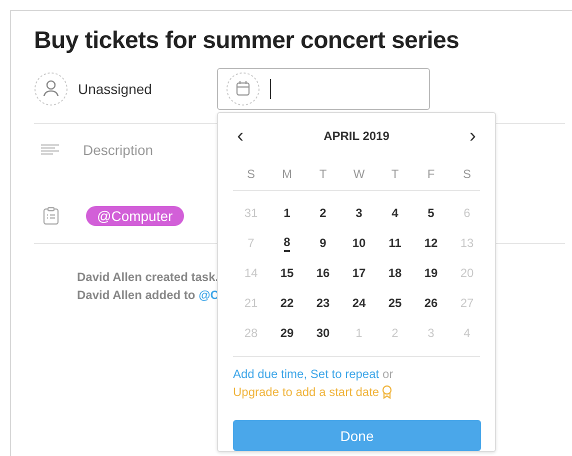  Describe the element at coordinates (387, 392) in the screenshot. I see `ribbon-icon` at that location.